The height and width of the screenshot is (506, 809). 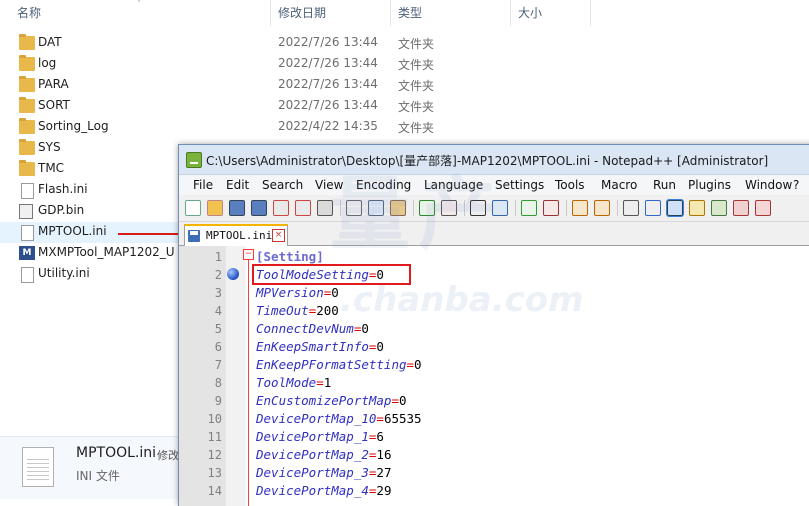 I want to click on wrap-icon, so click(x=631, y=208).